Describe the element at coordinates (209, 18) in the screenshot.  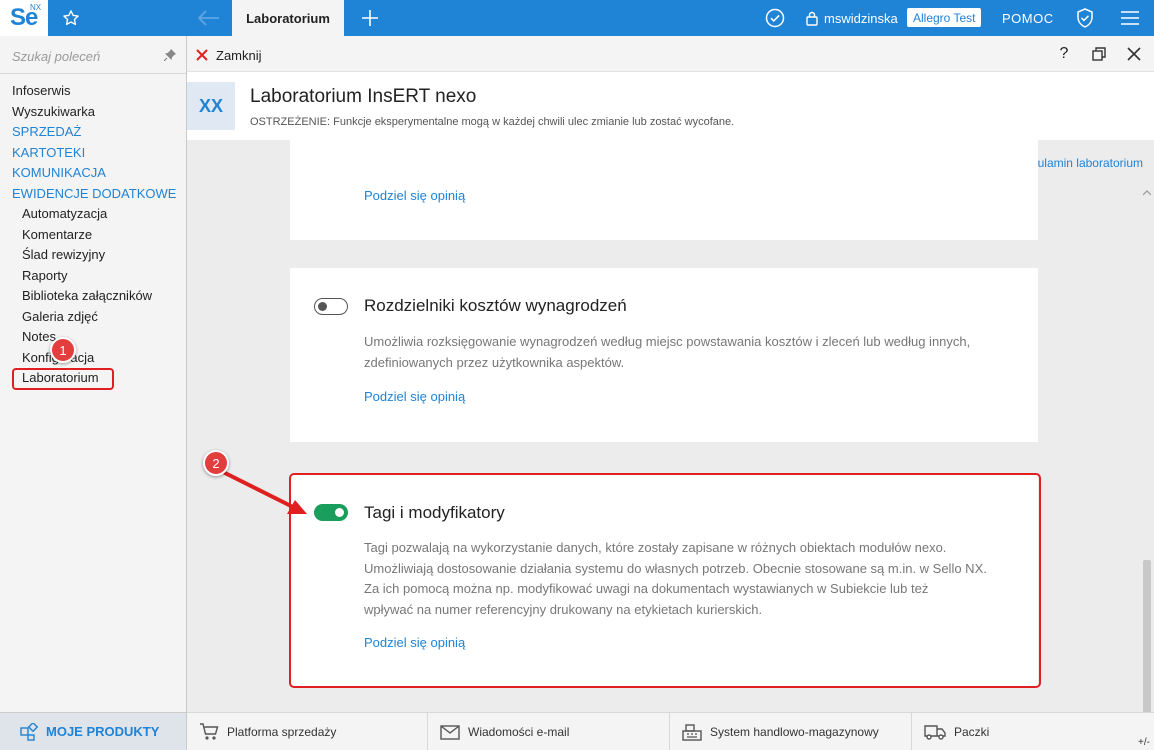
I see `back-arrow-icon` at that location.